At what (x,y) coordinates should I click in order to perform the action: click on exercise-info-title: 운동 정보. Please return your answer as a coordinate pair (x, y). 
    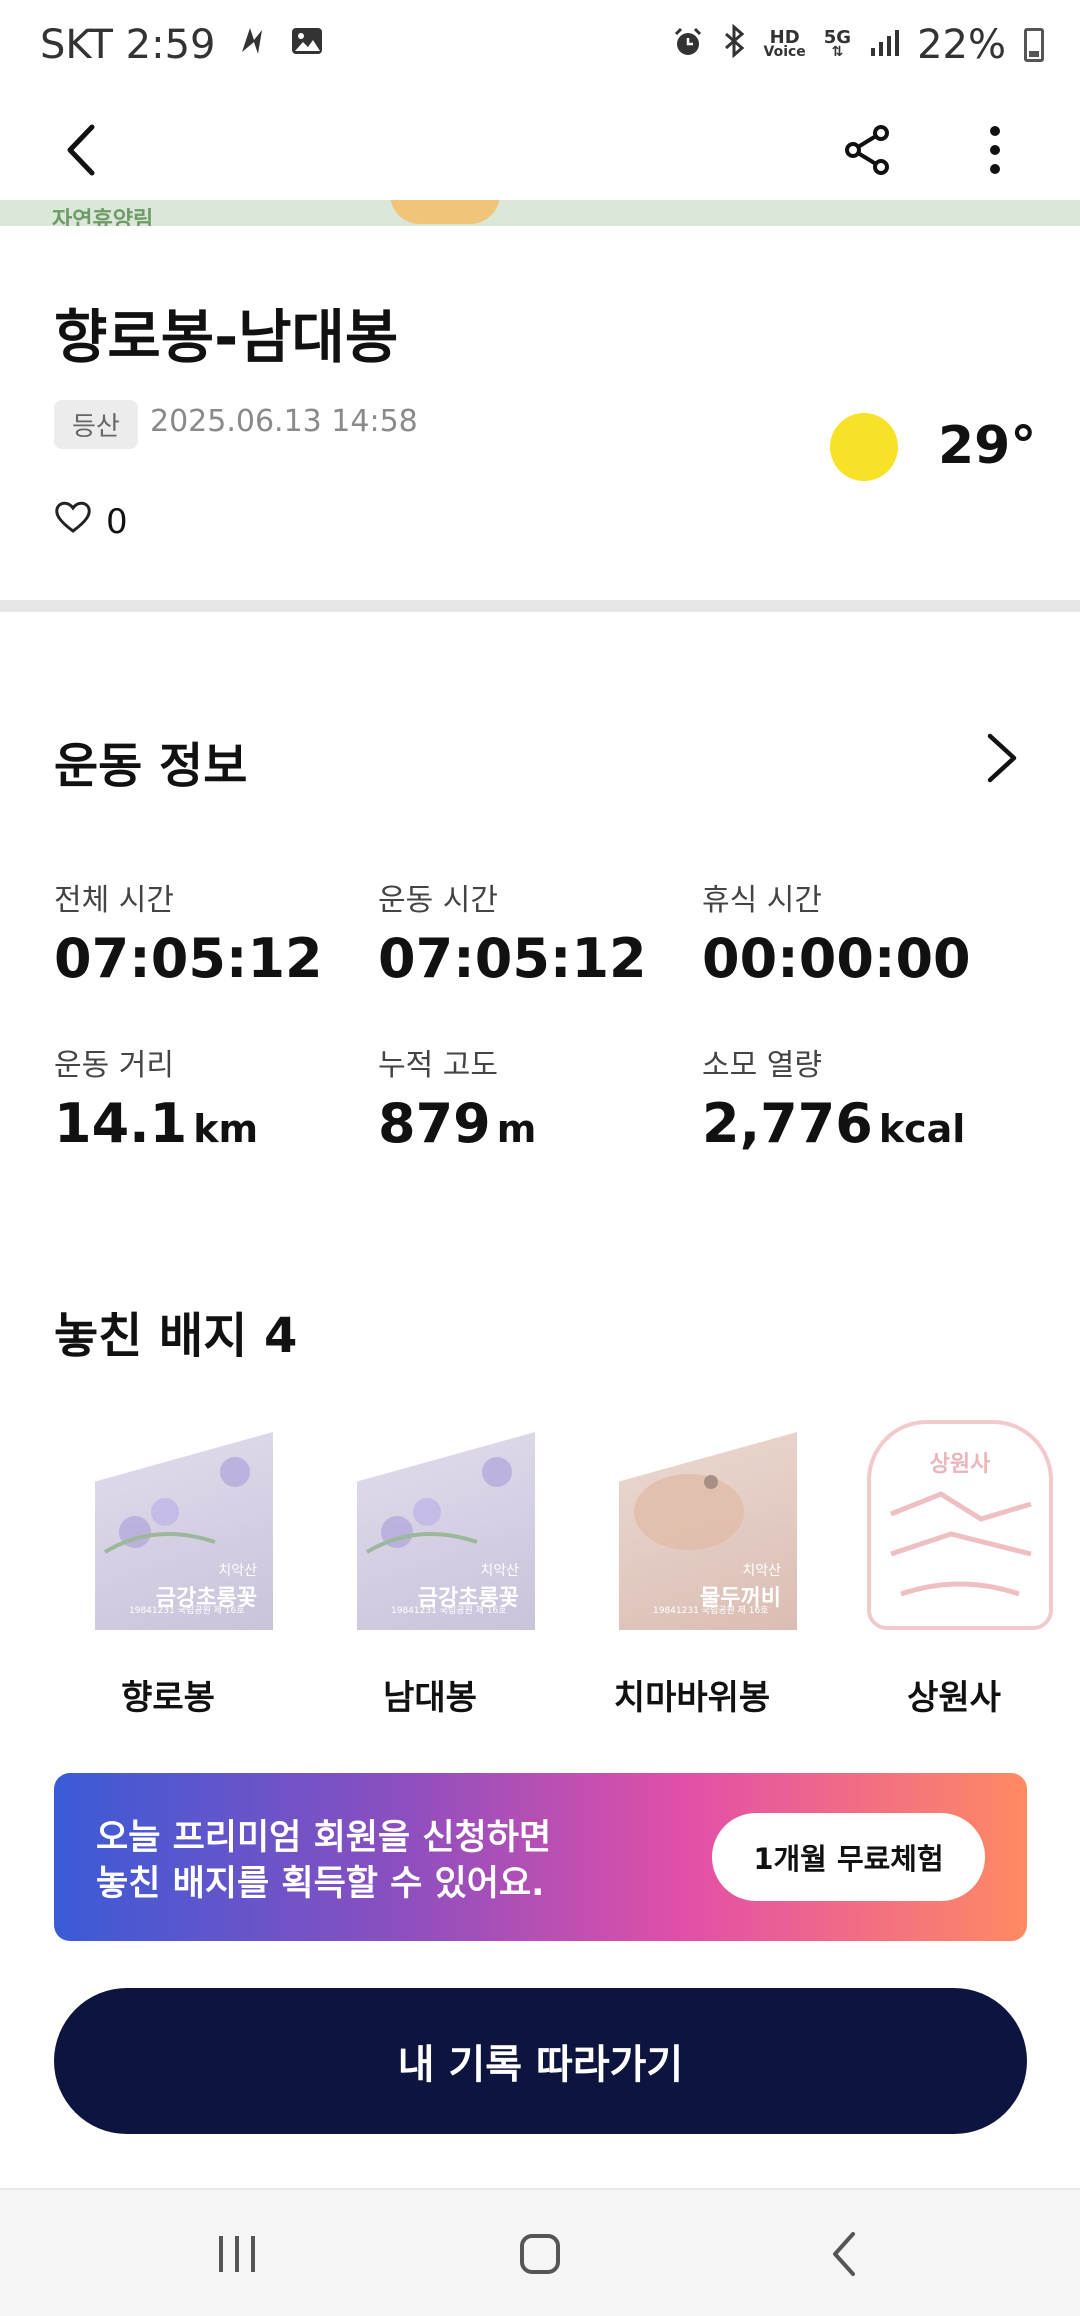
    Looking at the image, I should click on (151, 766).